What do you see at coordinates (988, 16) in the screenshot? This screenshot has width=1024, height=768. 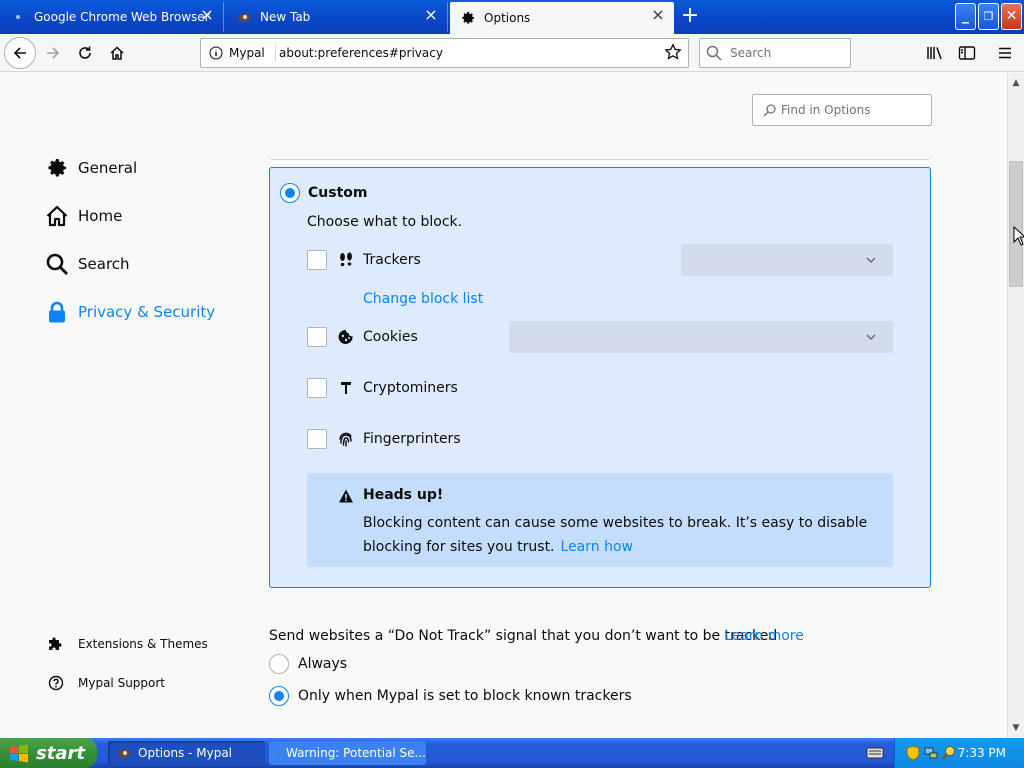 I see `restore-button: ❐` at bounding box center [988, 16].